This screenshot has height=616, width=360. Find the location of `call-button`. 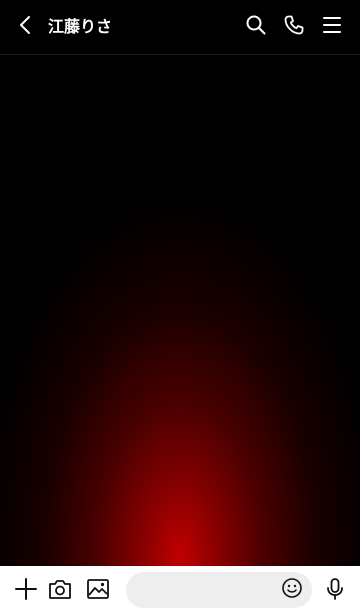

call-button is located at coordinates (294, 27).